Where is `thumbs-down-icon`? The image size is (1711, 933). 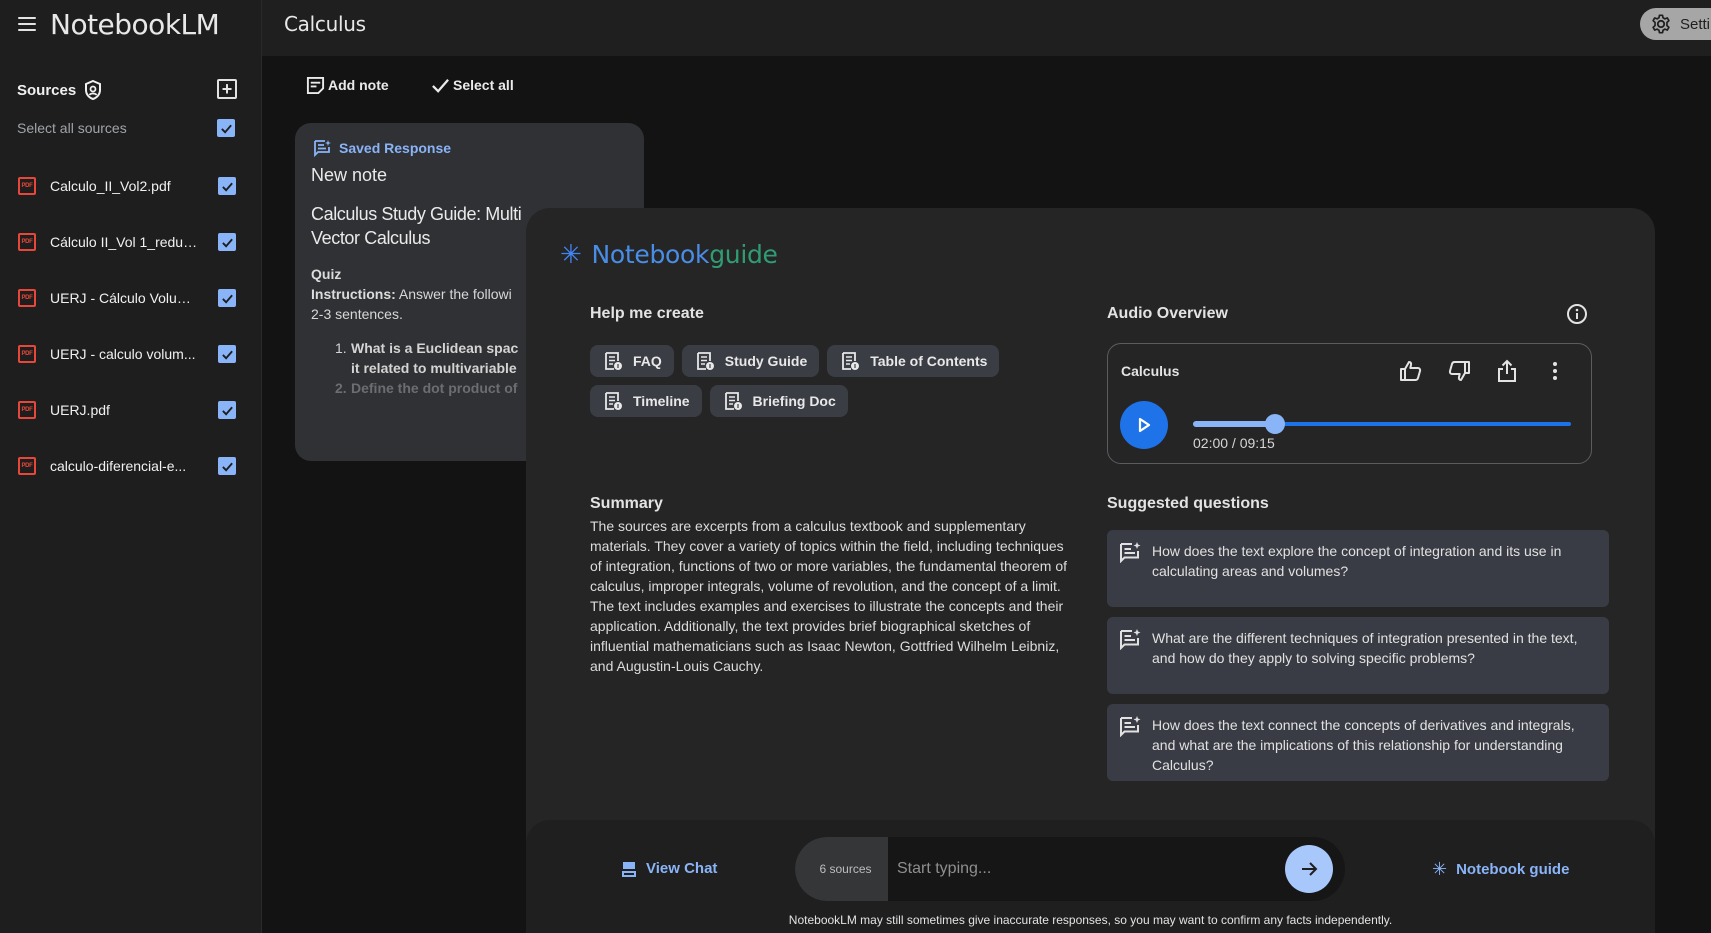 thumbs-down-icon is located at coordinates (1459, 371).